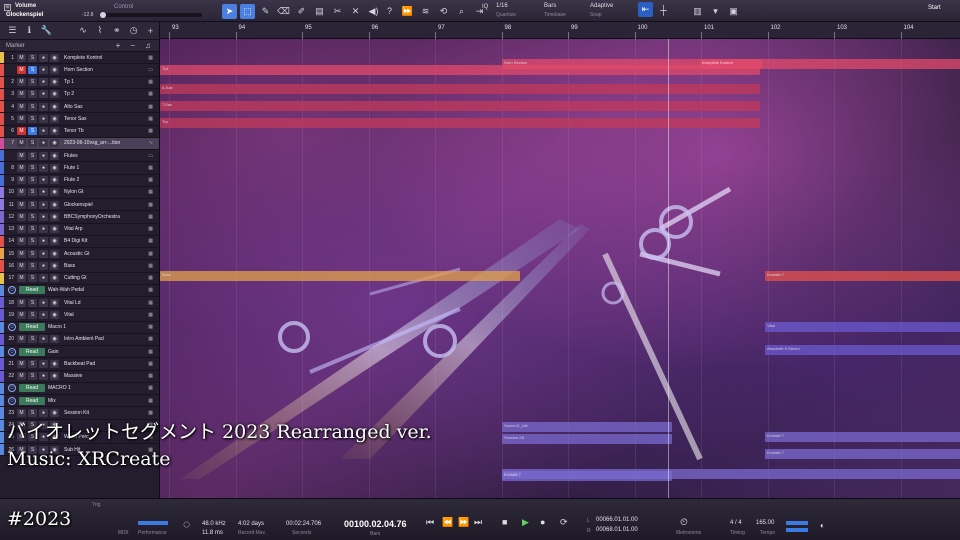  What do you see at coordinates (79, 94) in the screenshot?
I see `track-row: 3 M S ● ◉ Tp 2 ▦` at bounding box center [79, 94].